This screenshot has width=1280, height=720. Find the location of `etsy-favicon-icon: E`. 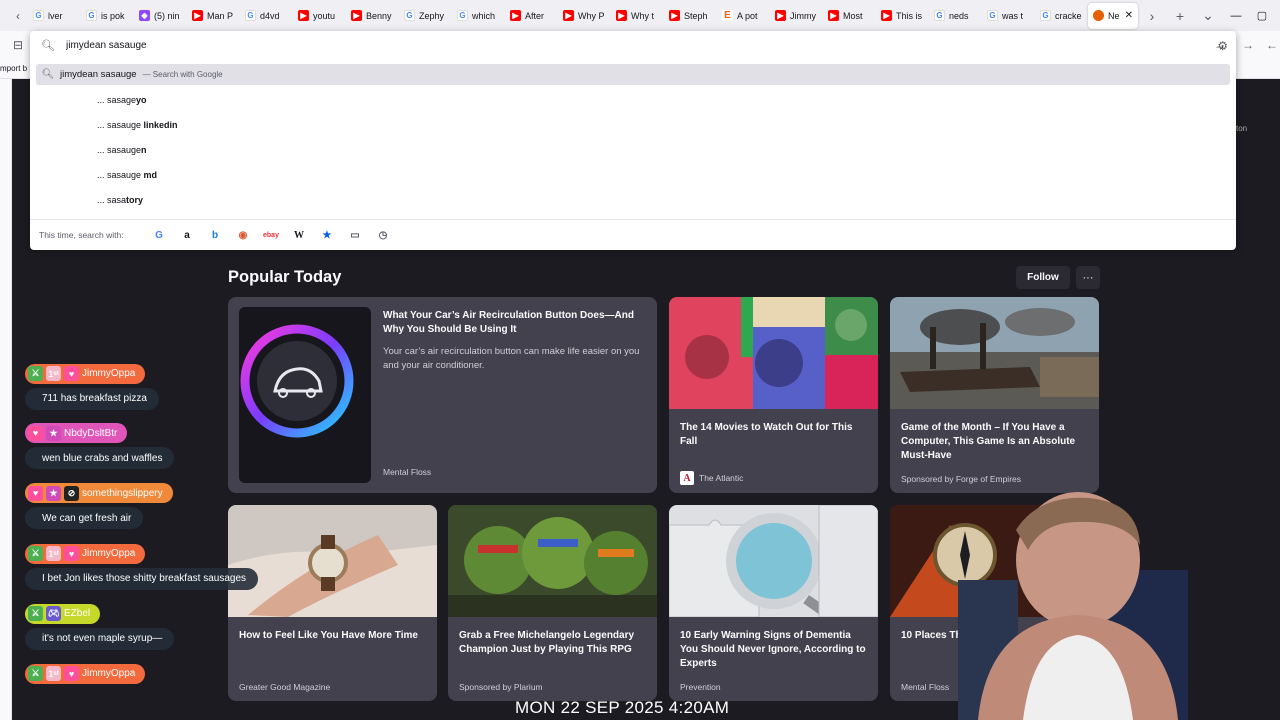

etsy-favicon-icon: E is located at coordinates (727, 15).